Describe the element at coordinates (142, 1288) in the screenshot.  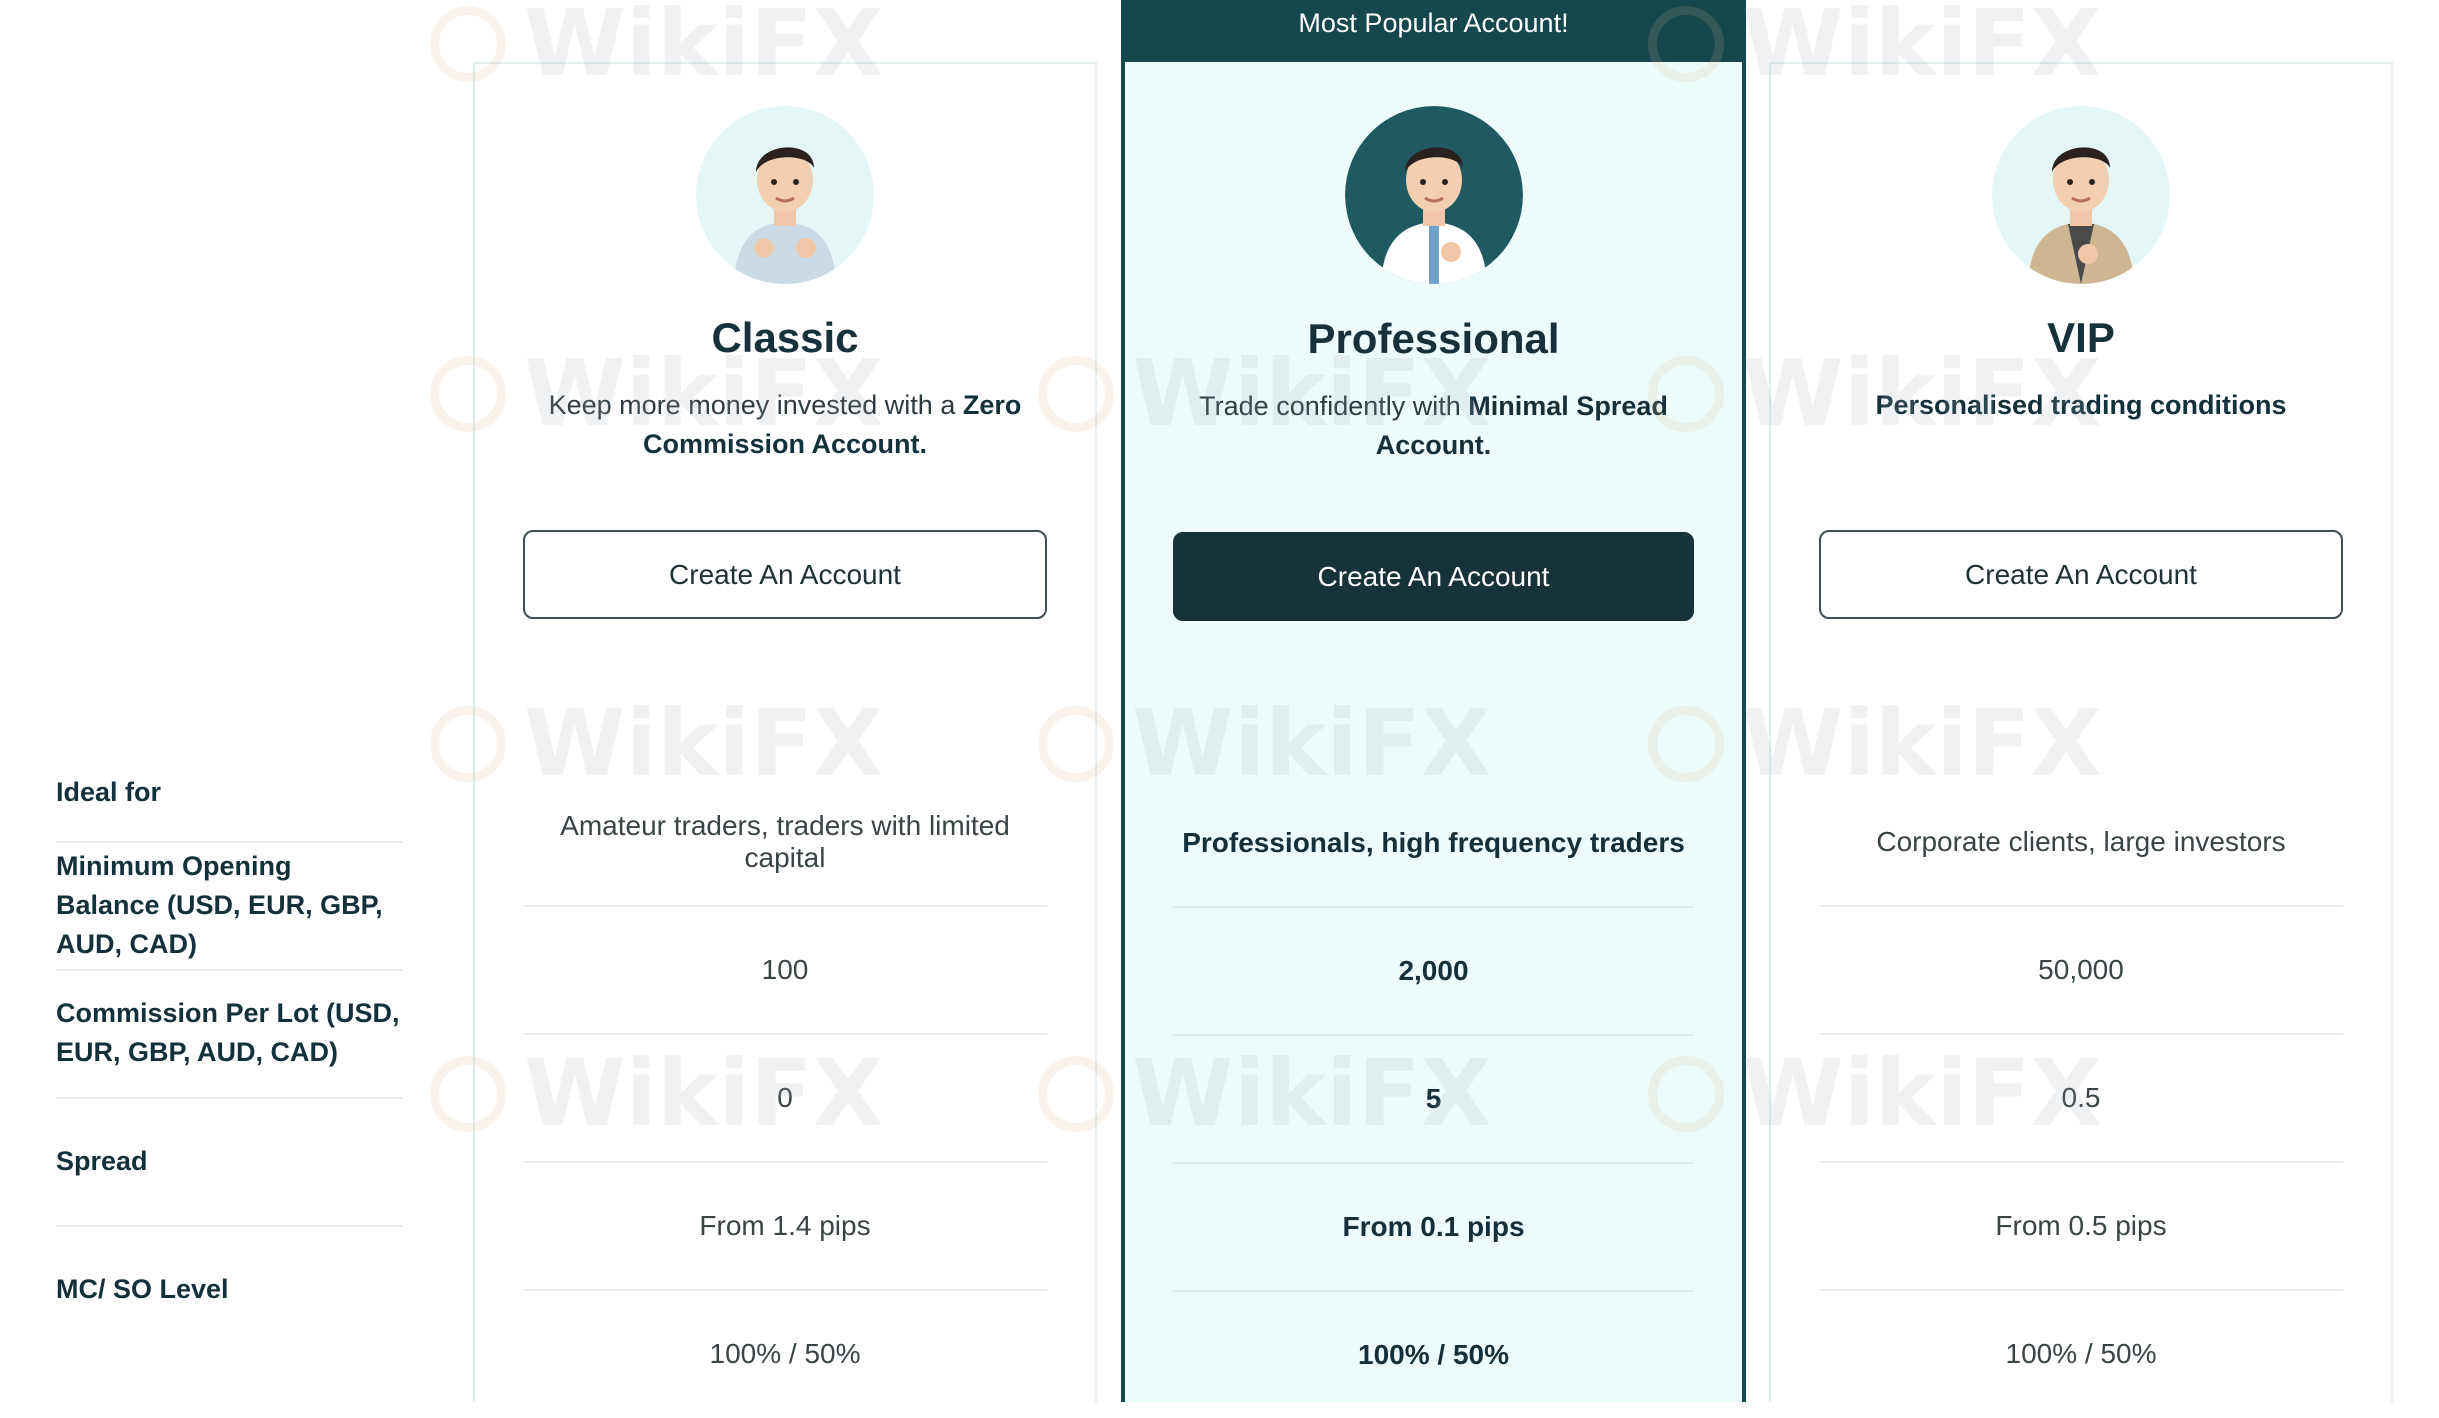
I see `label-mc-so-level: MC/ SO Level` at that location.